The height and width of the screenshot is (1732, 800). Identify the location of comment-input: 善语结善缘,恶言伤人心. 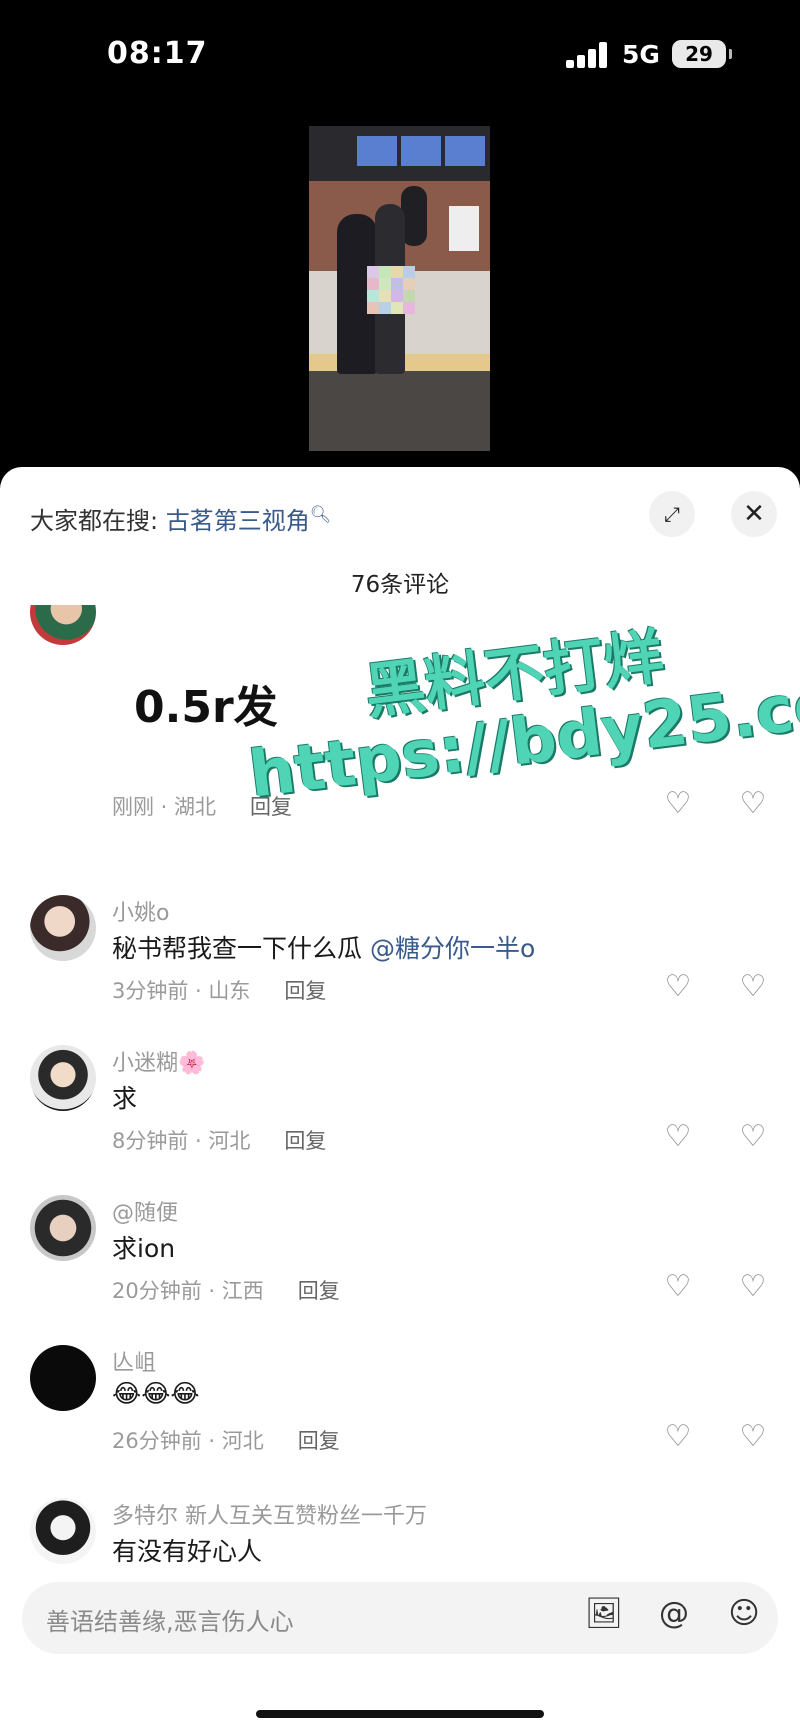
(170, 1619).